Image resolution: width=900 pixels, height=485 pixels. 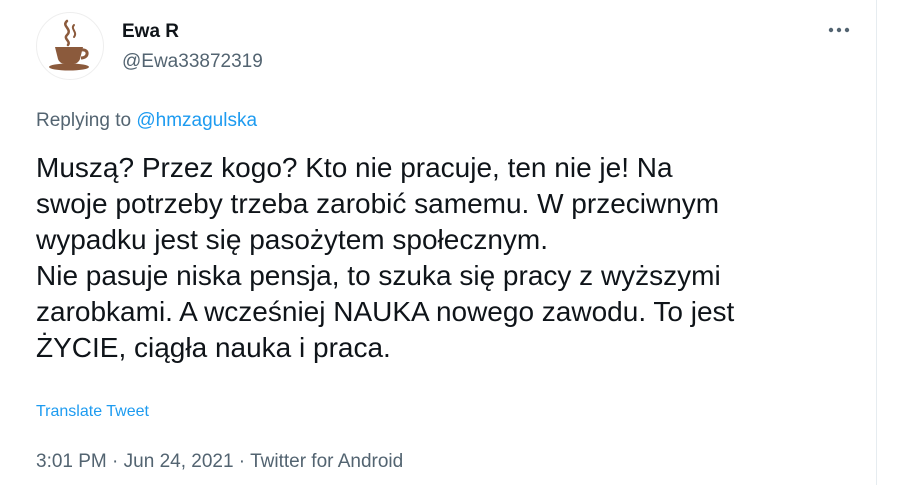 I want to click on more-horizontal-icon, so click(x=839, y=30).